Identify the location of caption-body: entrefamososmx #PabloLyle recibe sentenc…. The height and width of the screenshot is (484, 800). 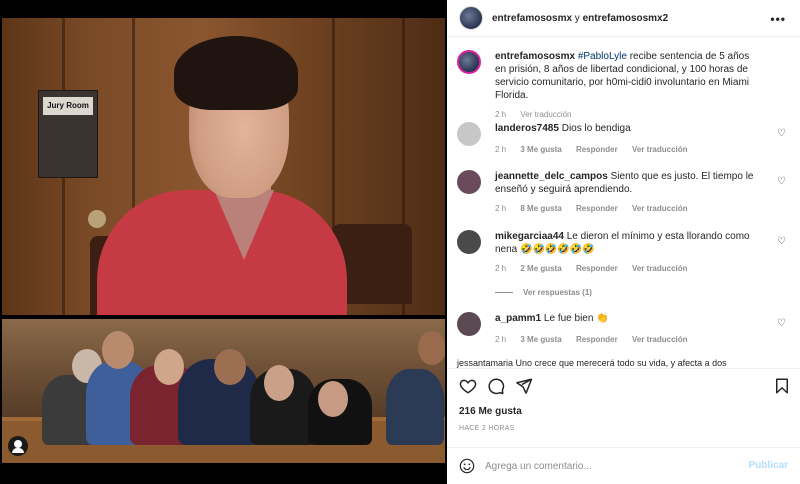
(628, 85).